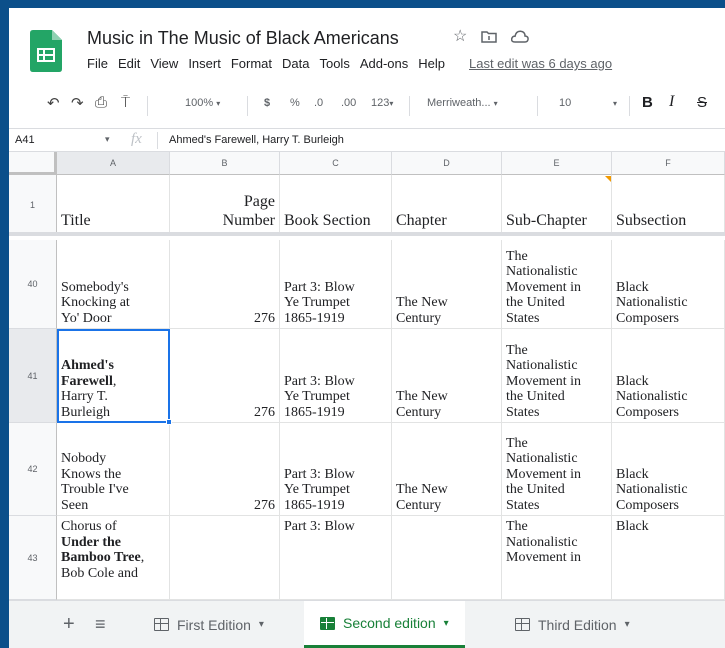  What do you see at coordinates (113, 366) in the screenshot?
I see `cell-text-line: Ahmed's` at bounding box center [113, 366].